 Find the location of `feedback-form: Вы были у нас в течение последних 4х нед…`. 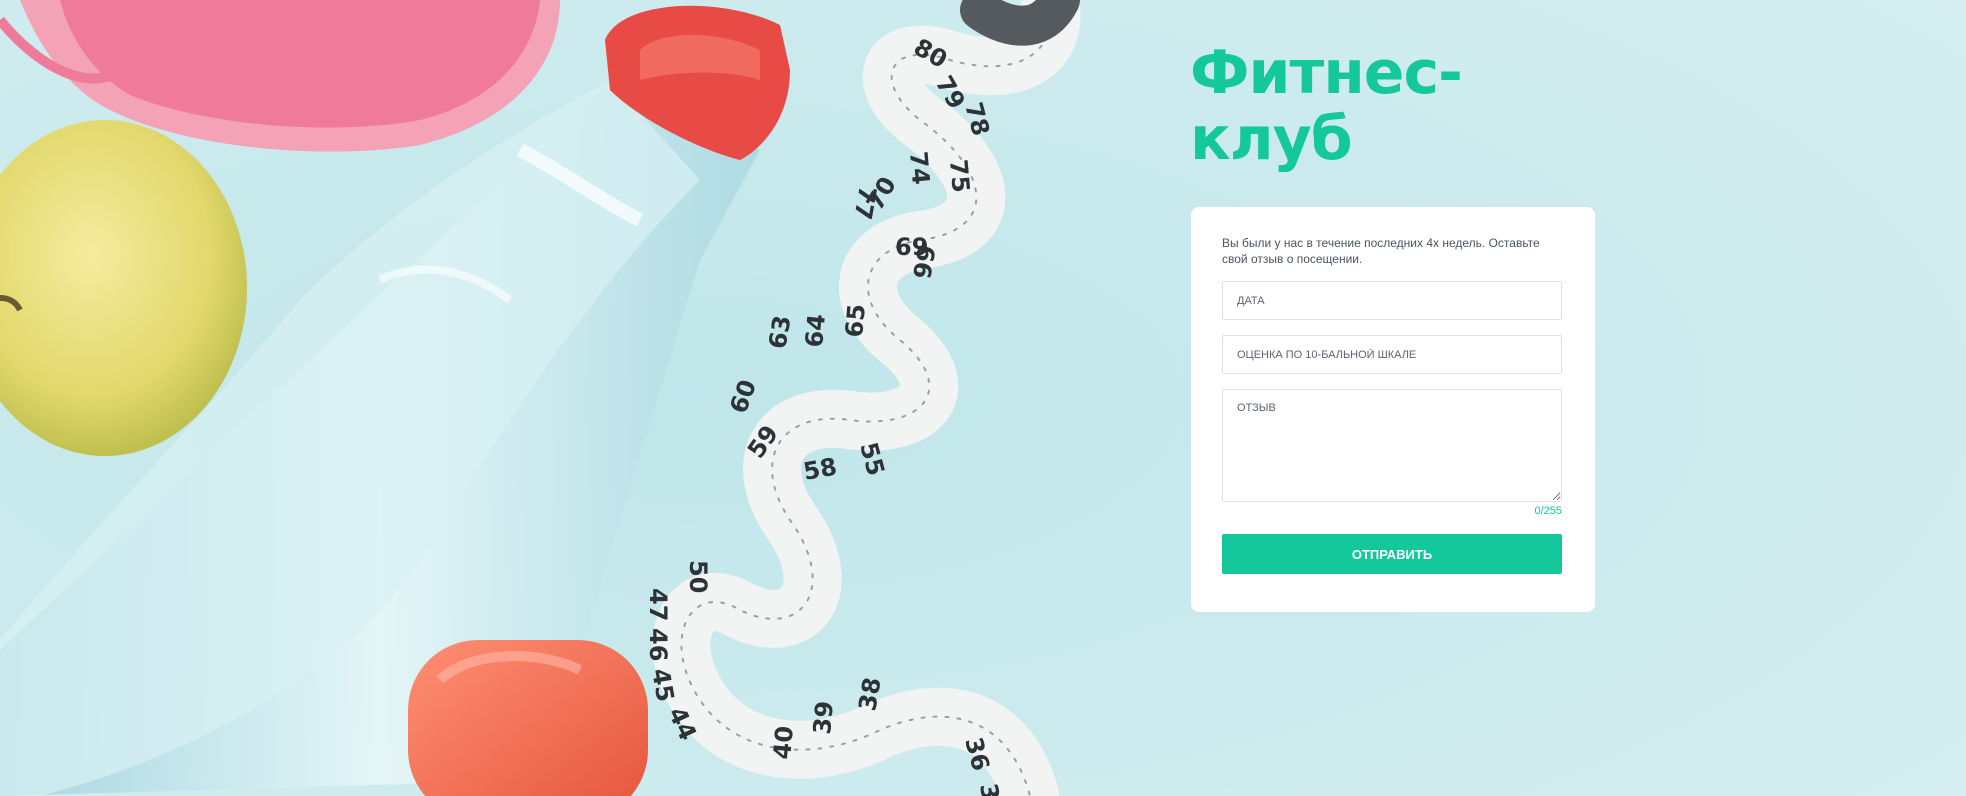

feedback-form: Вы были у нас в течение последних 4х нед… is located at coordinates (1393, 409).